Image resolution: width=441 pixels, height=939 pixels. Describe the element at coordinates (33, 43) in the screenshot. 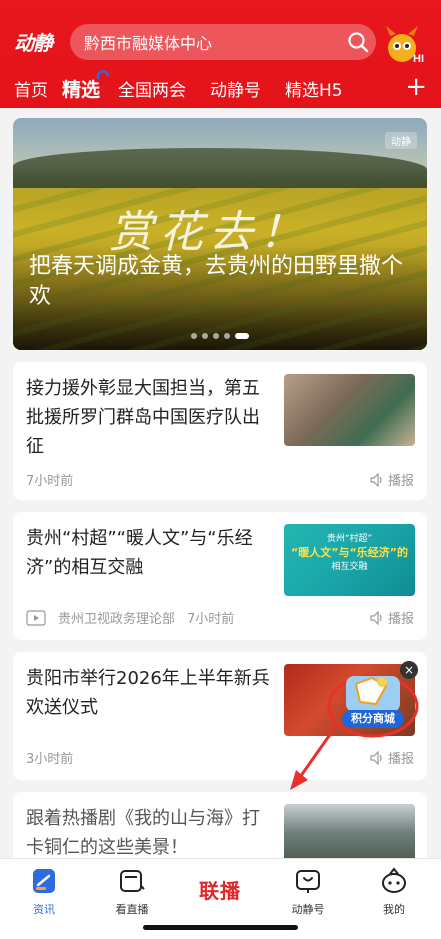

I see `app-logo: 动静` at that location.